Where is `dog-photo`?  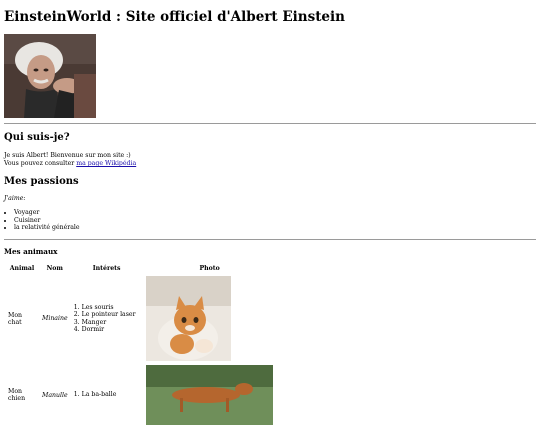 dog-photo is located at coordinates (209, 395).